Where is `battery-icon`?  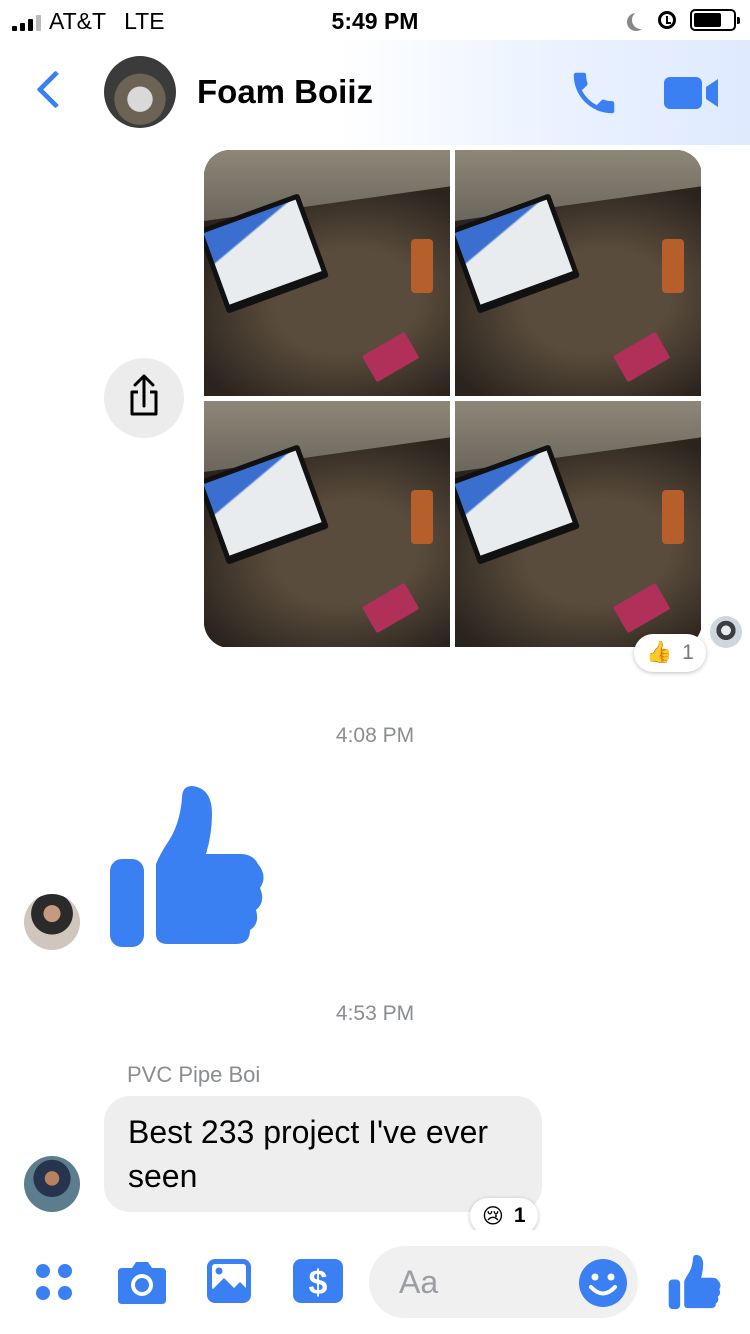
battery-icon is located at coordinates (715, 20).